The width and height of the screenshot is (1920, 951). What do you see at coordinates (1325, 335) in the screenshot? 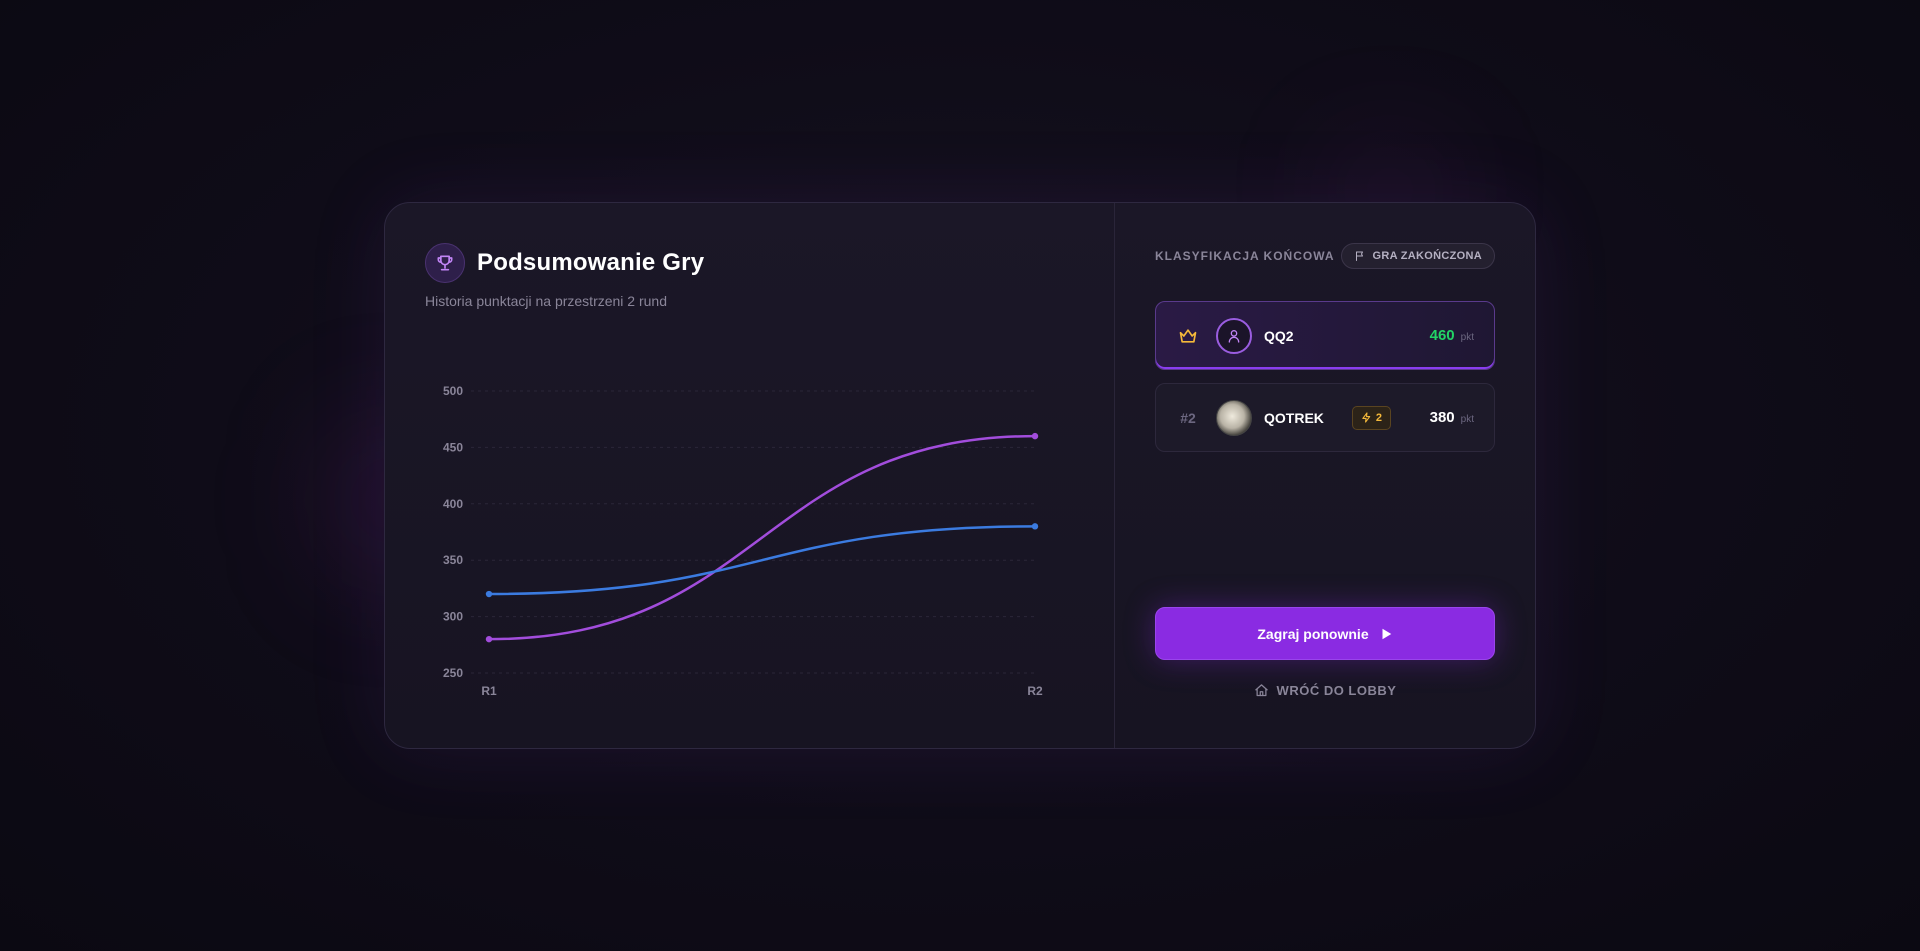
I see `player-row: QQ2 460 pkt` at bounding box center [1325, 335].